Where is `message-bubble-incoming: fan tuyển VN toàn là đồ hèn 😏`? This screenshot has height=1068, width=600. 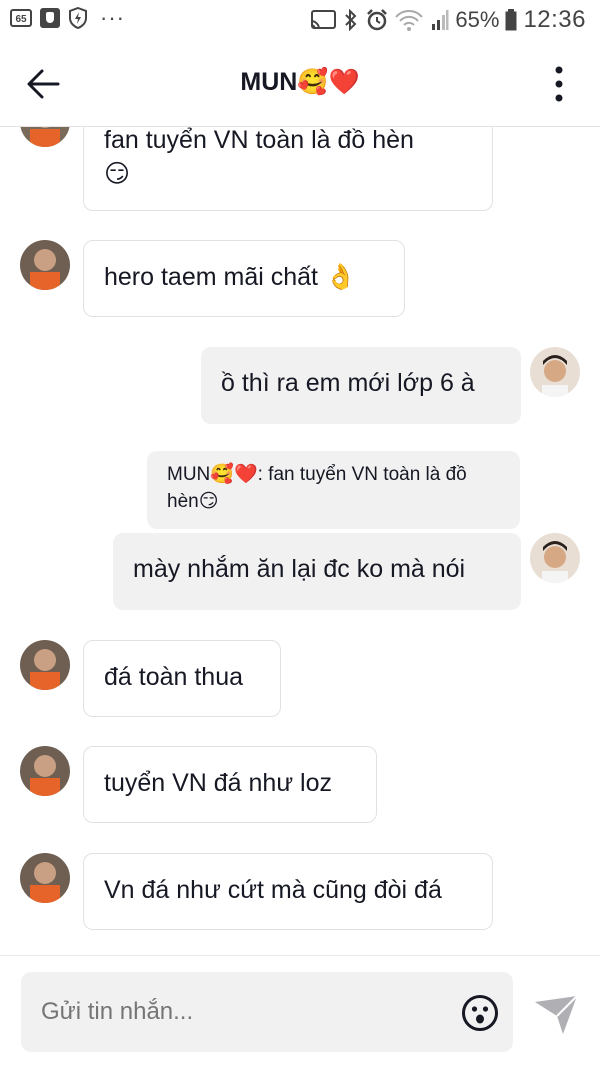 message-bubble-incoming: fan tuyển VN toàn là đồ hèn 😏 is located at coordinates (288, 169).